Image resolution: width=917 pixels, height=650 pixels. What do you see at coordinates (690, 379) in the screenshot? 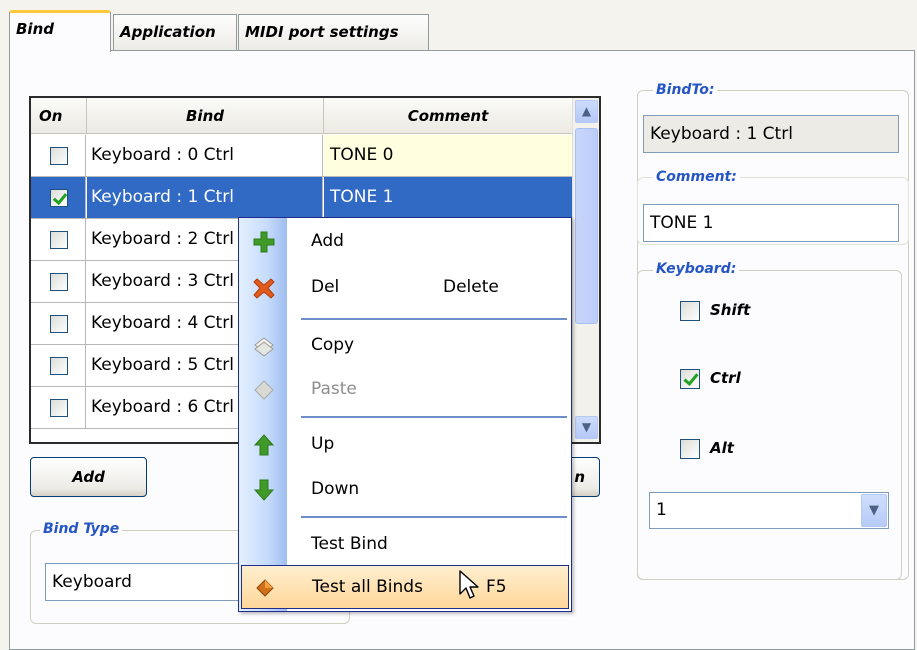
I see `ctrl-checkbox` at bounding box center [690, 379].